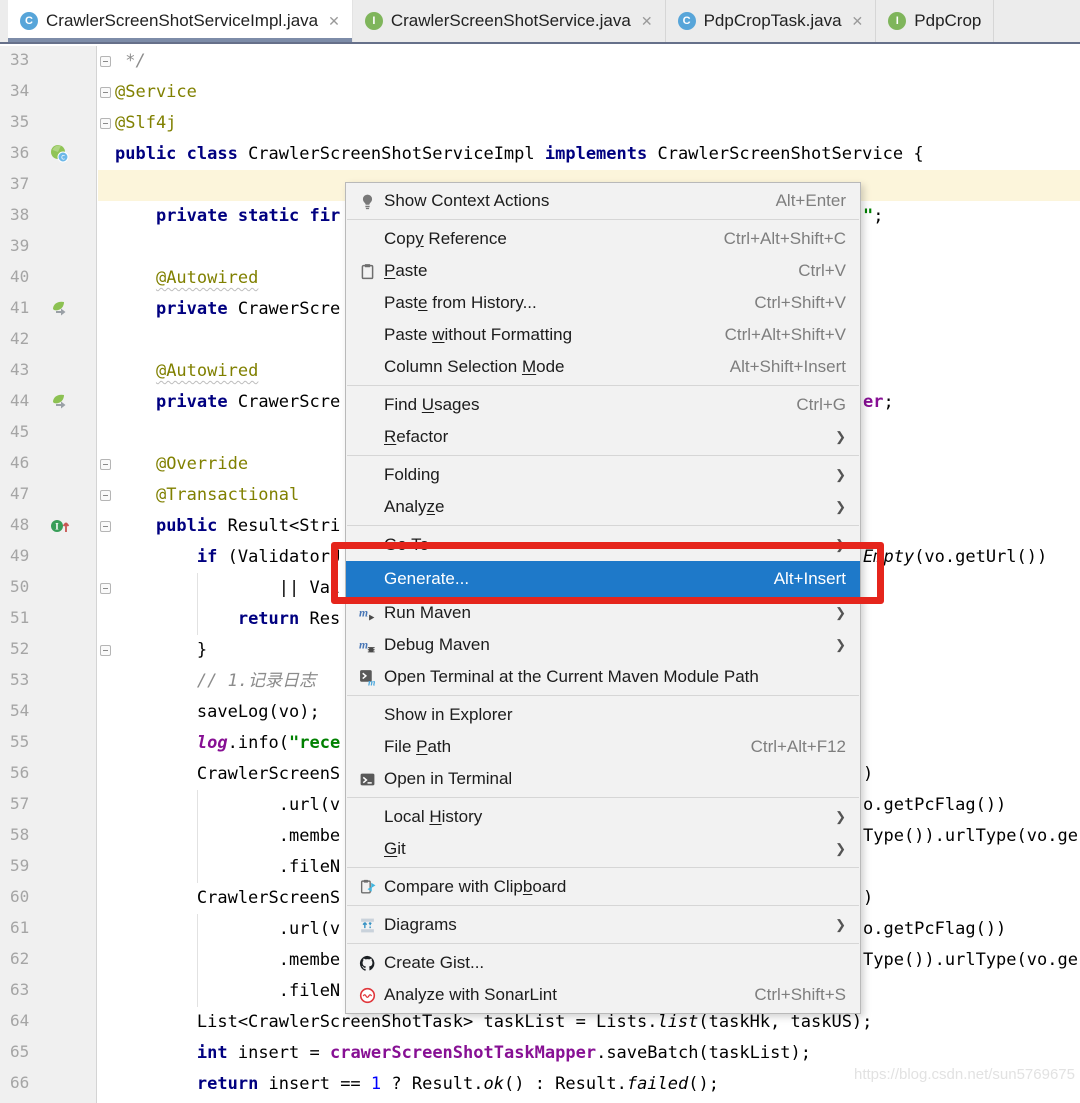 The image size is (1080, 1103). Describe the element at coordinates (180, 21) in the screenshot. I see `tab-crawlerscreenshotserviceimpl-java: C CrawlerScreenShotServiceImpl.java ✕` at that location.